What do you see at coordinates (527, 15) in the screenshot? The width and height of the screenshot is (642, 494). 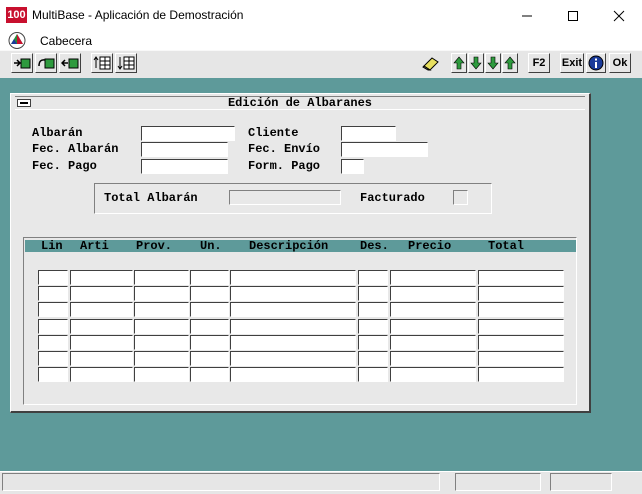 I see `minimize-button` at bounding box center [527, 15].